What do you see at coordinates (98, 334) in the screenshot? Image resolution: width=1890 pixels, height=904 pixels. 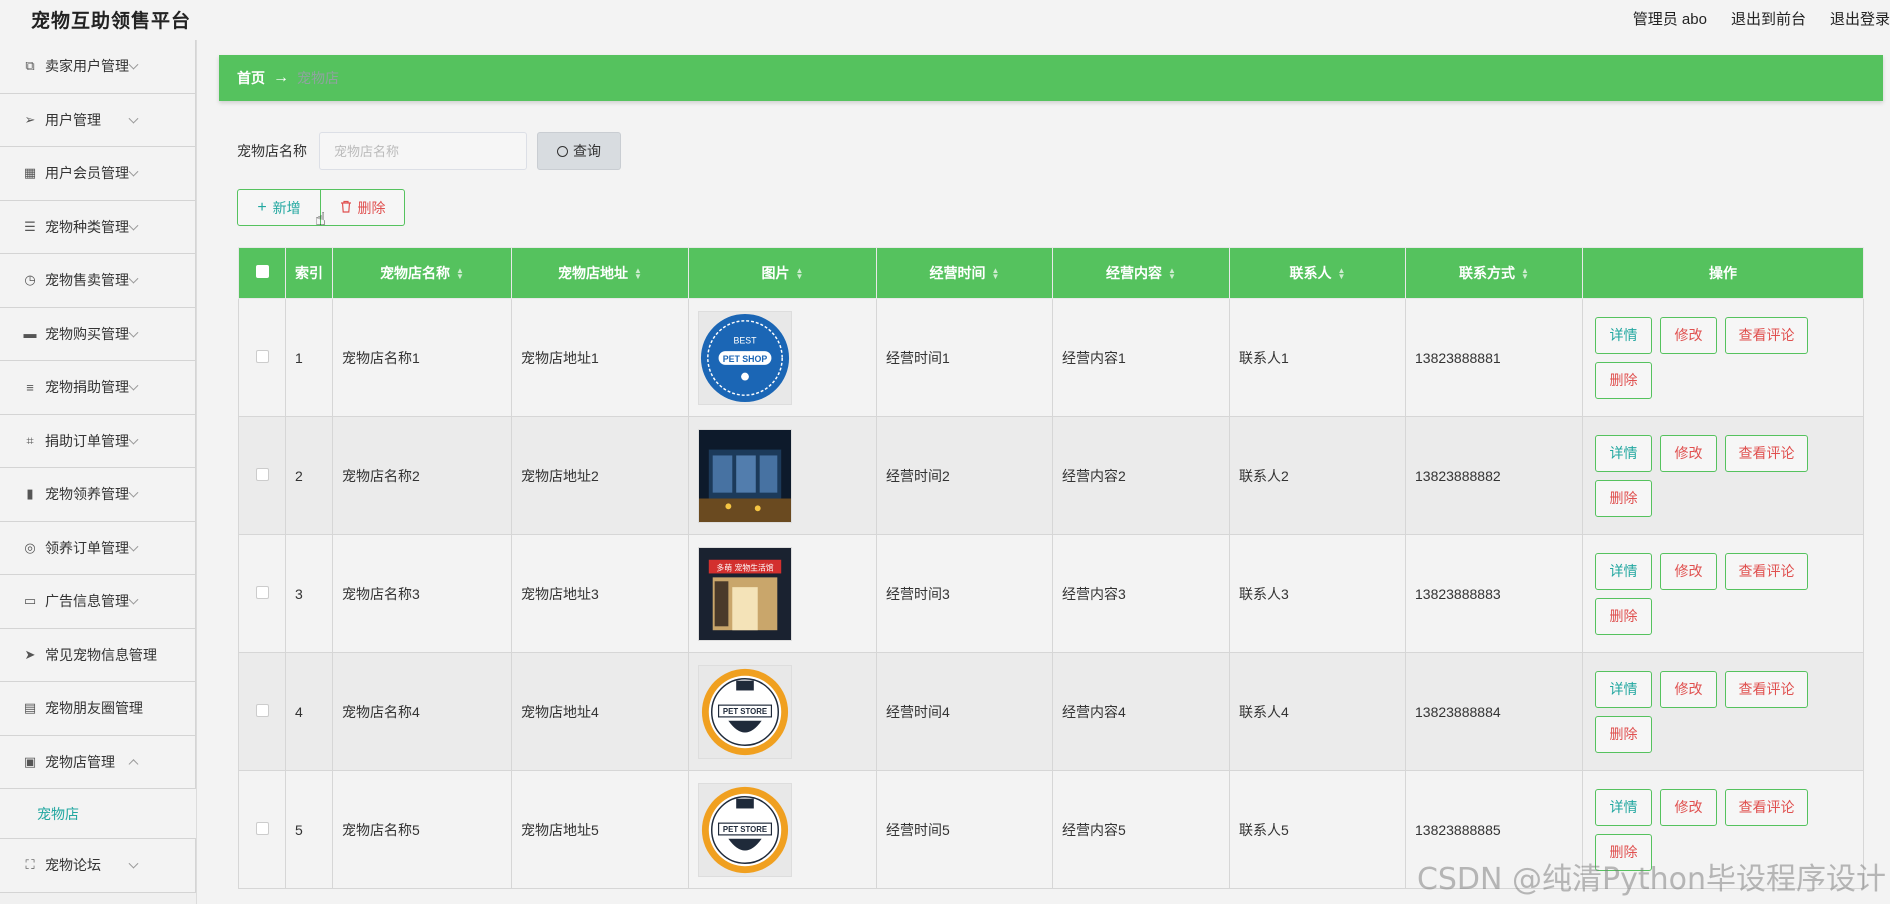 I see `sidebar-item: ▬ 宠物购买管理` at bounding box center [98, 334].